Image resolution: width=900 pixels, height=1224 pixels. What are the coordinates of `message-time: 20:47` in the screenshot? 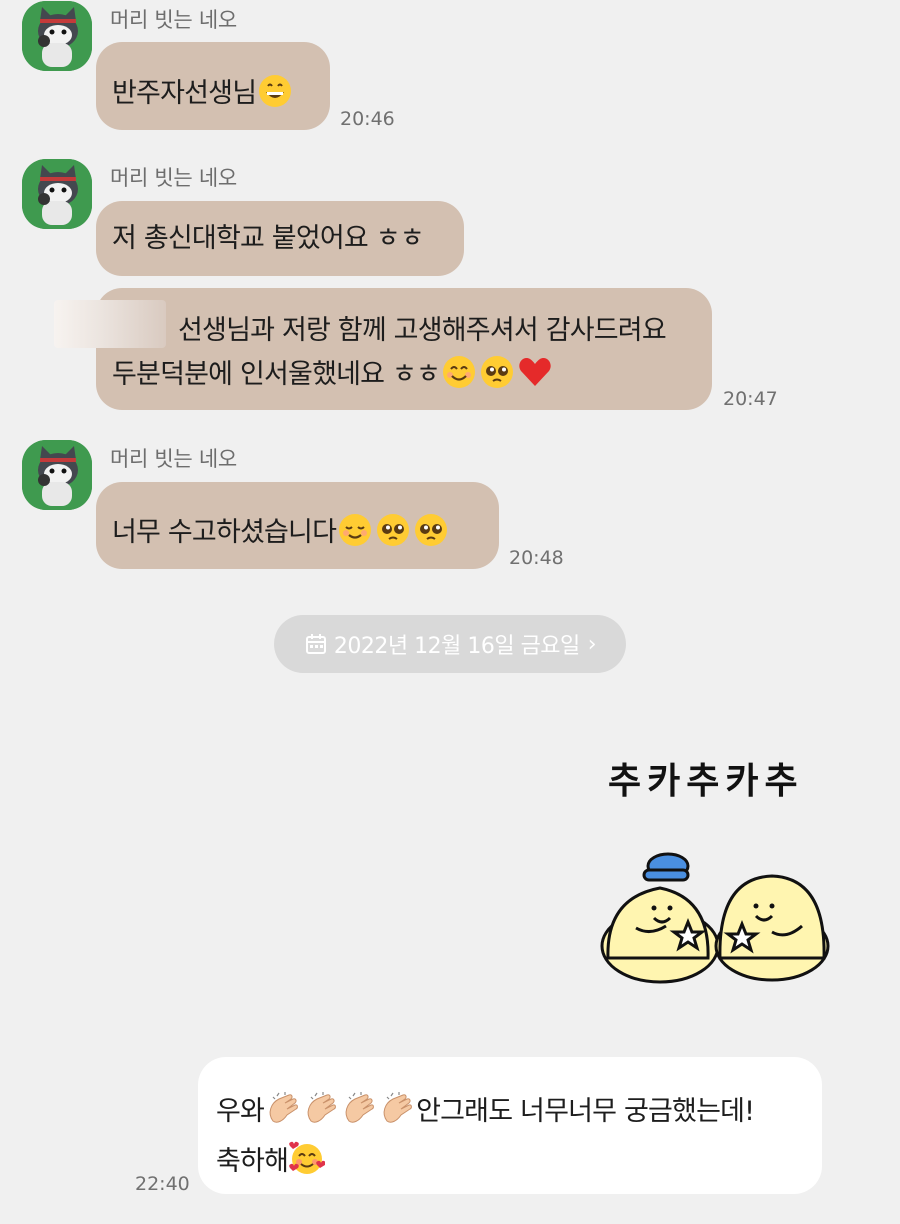 It's located at (750, 399).